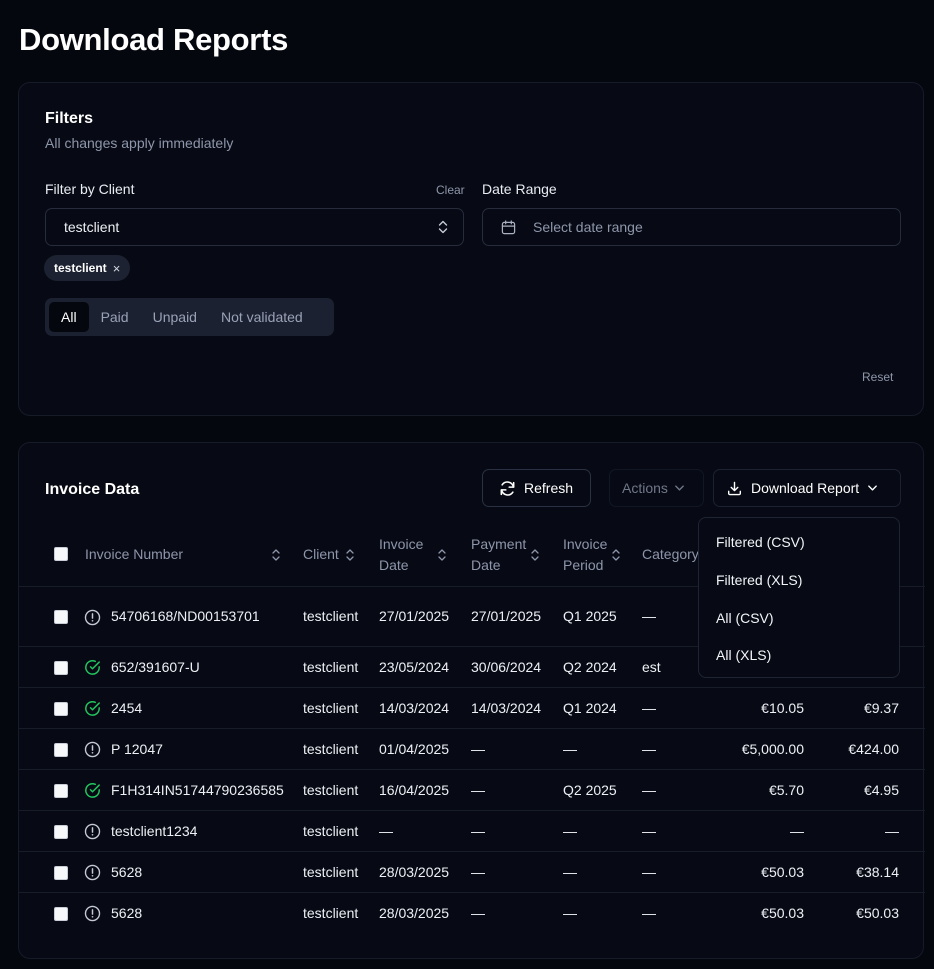 The height and width of the screenshot is (969, 934). What do you see at coordinates (185, 616) in the screenshot?
I see `cell-invoice-number: 54706168/ND00153701` at bounding box center [185, 616].